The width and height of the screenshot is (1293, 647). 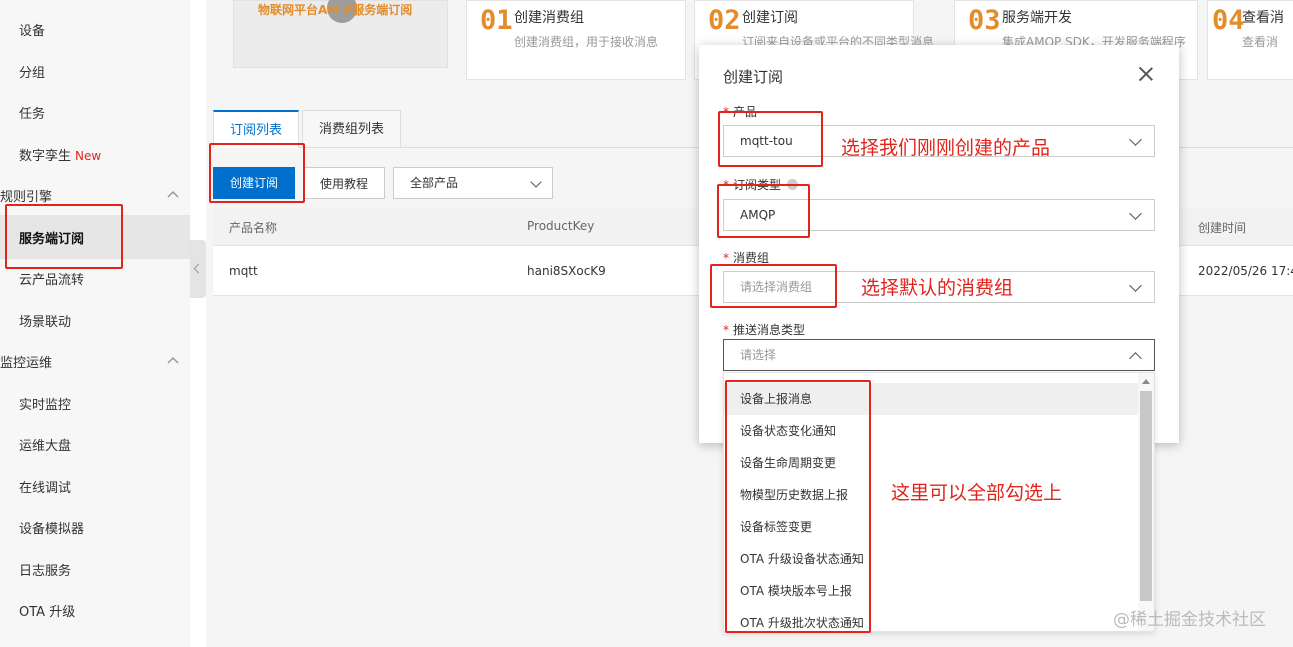 What do you see at coordinates (47, 610) in the screenshot?
I see `sidebar-item-ota: OTA 升级` at bounding box center [47, 610].